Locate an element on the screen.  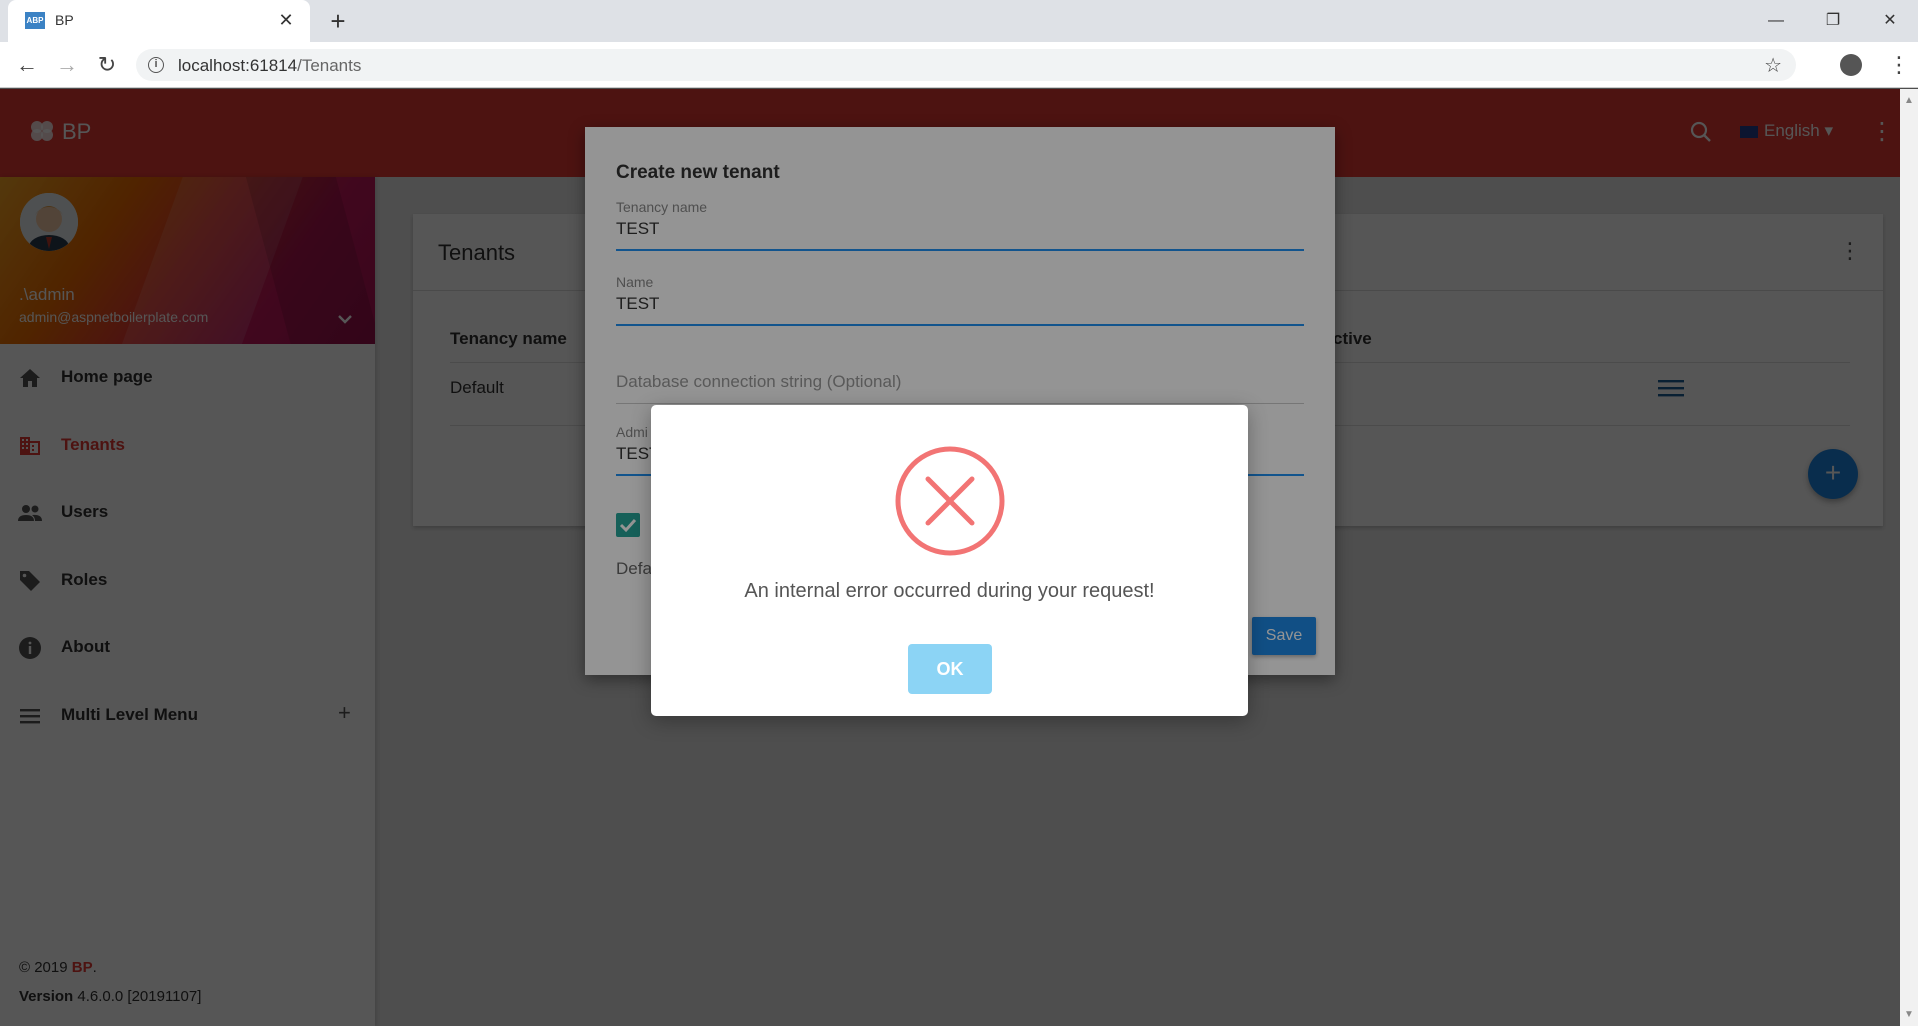
minimize-icon: — is located at coordinates (1776, 21).